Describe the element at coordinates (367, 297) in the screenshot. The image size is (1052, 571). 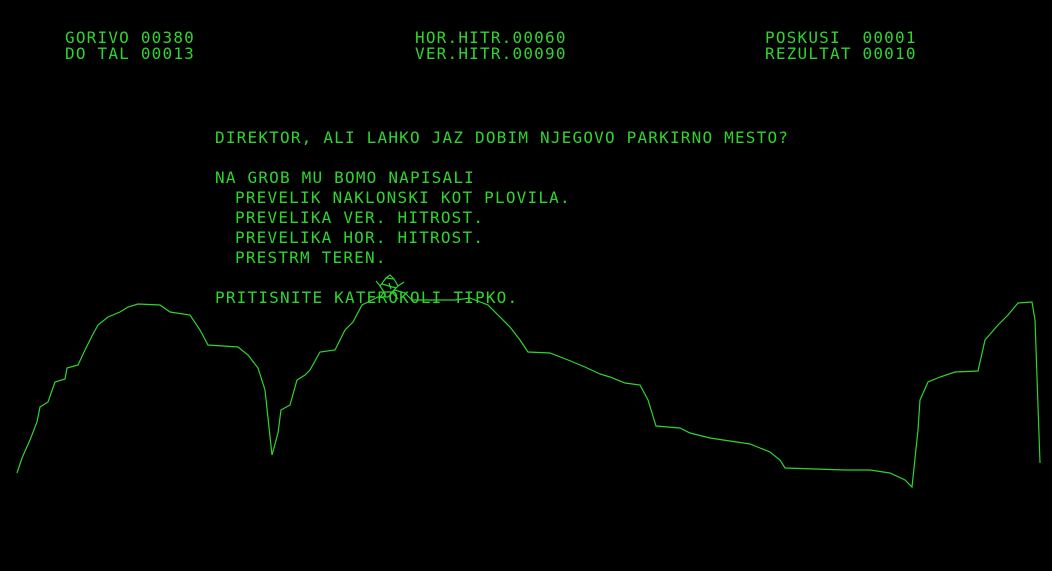
I see `press-any-key-prompt: PRITISNITE KATEROKOLI TIPKO.` at that location.